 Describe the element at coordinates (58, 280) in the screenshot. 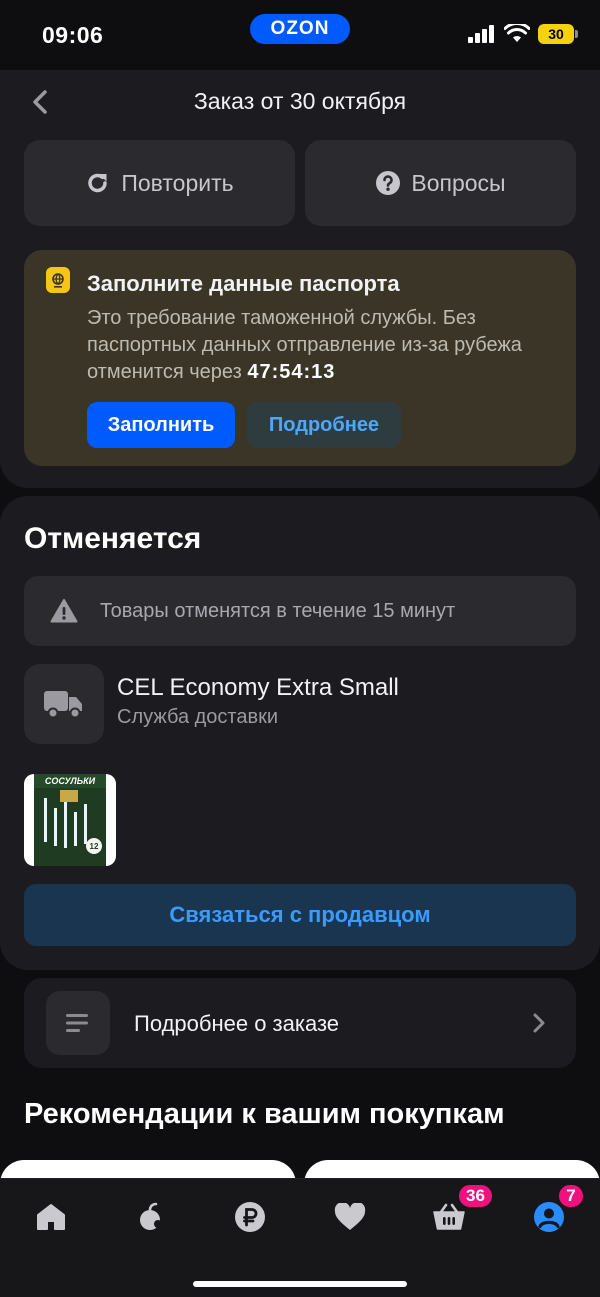

I see `passport-icon` at that location.